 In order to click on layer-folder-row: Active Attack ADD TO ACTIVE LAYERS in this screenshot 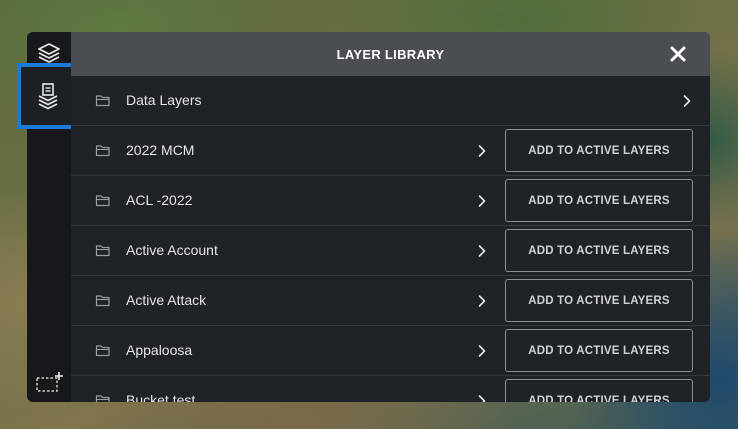, I will do `click(390, 301)`.